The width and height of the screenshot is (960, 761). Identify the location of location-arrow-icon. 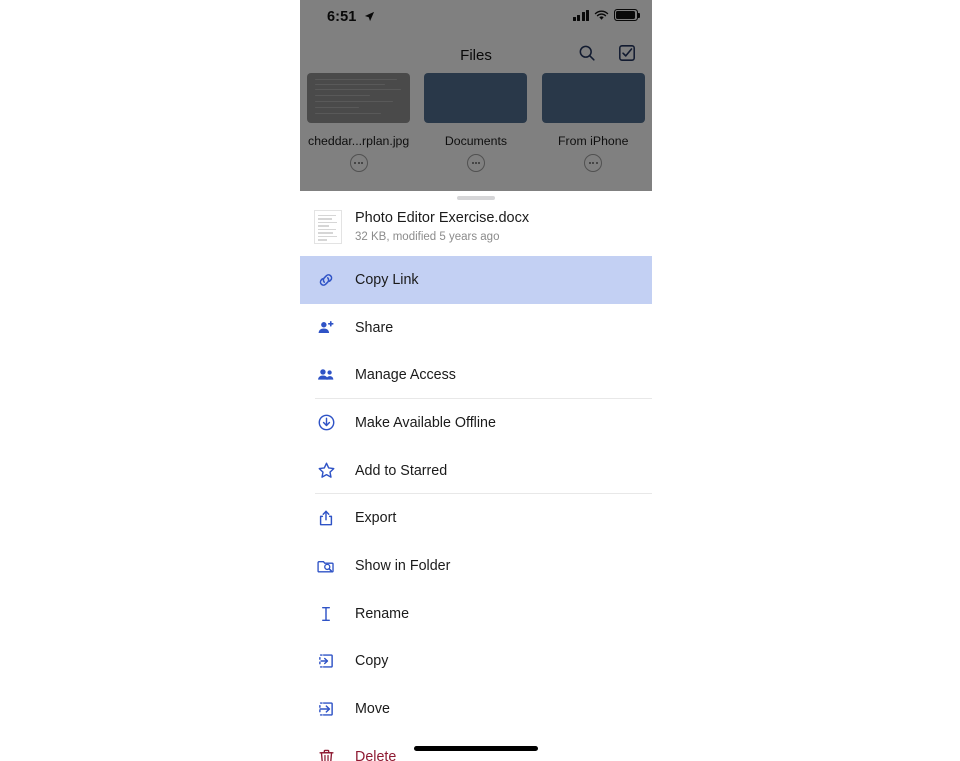
(369, 16).